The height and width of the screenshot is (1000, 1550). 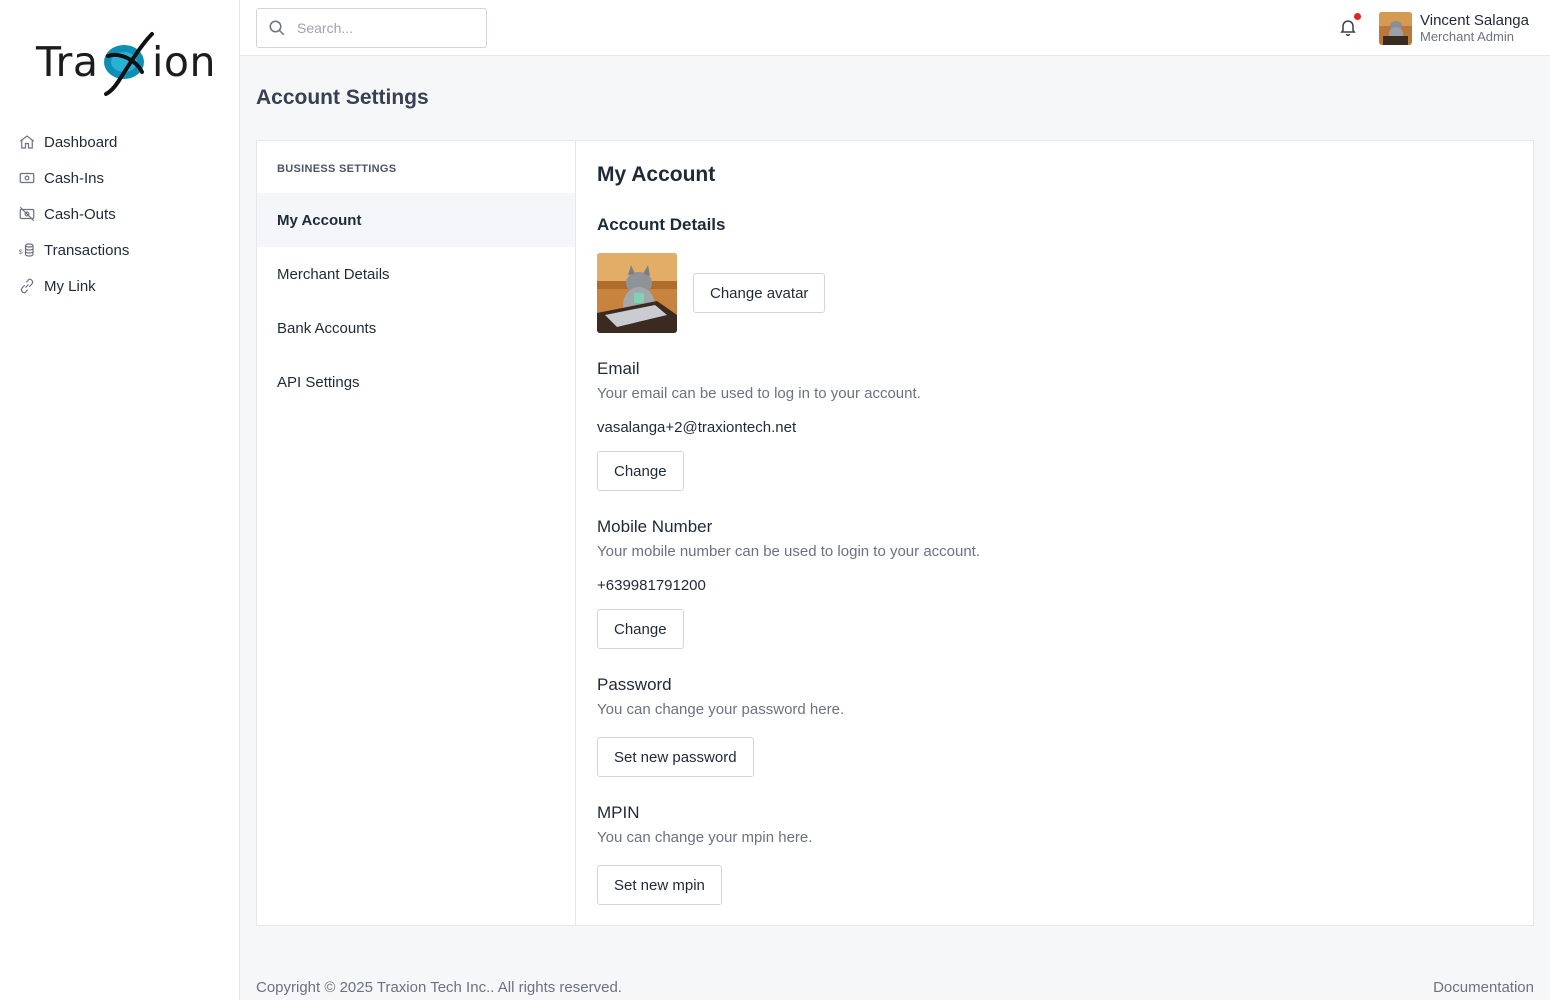 I want to click on search-input, so click(x=387, y=28).